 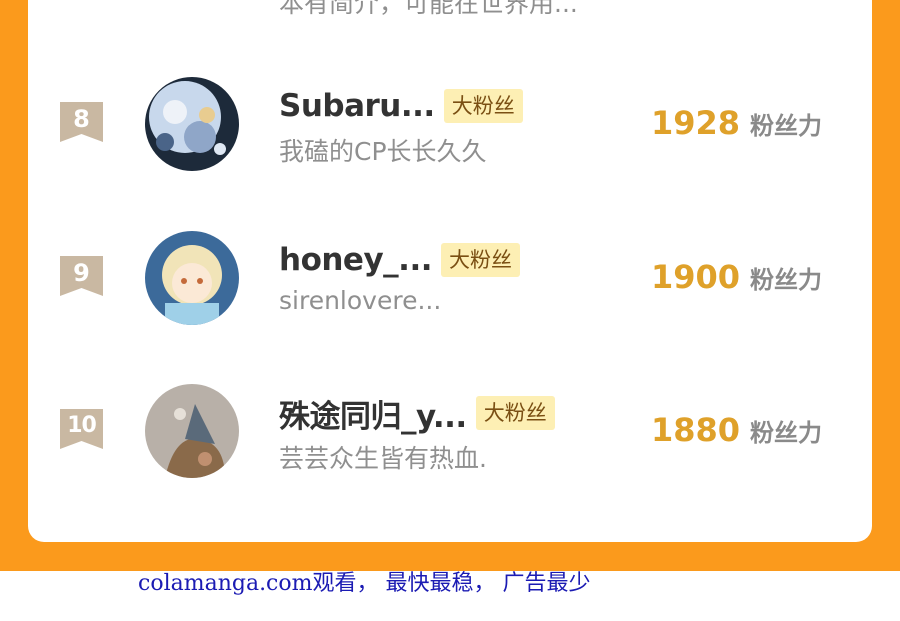 What do you see at coordinates (695, 277) in the screenshot?
I see `fan-power-score: 1900` at bounding box center [695, 277].